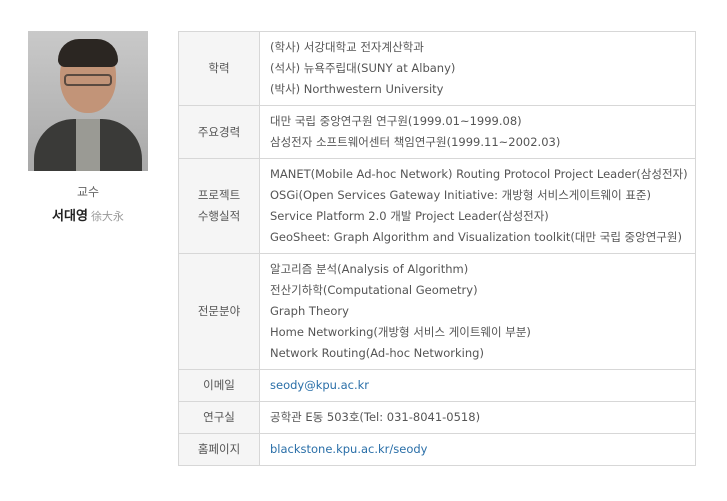  Describe the element at coordinates (88, 192) in the screenshot. I see `professor-title: 교수` at that location.